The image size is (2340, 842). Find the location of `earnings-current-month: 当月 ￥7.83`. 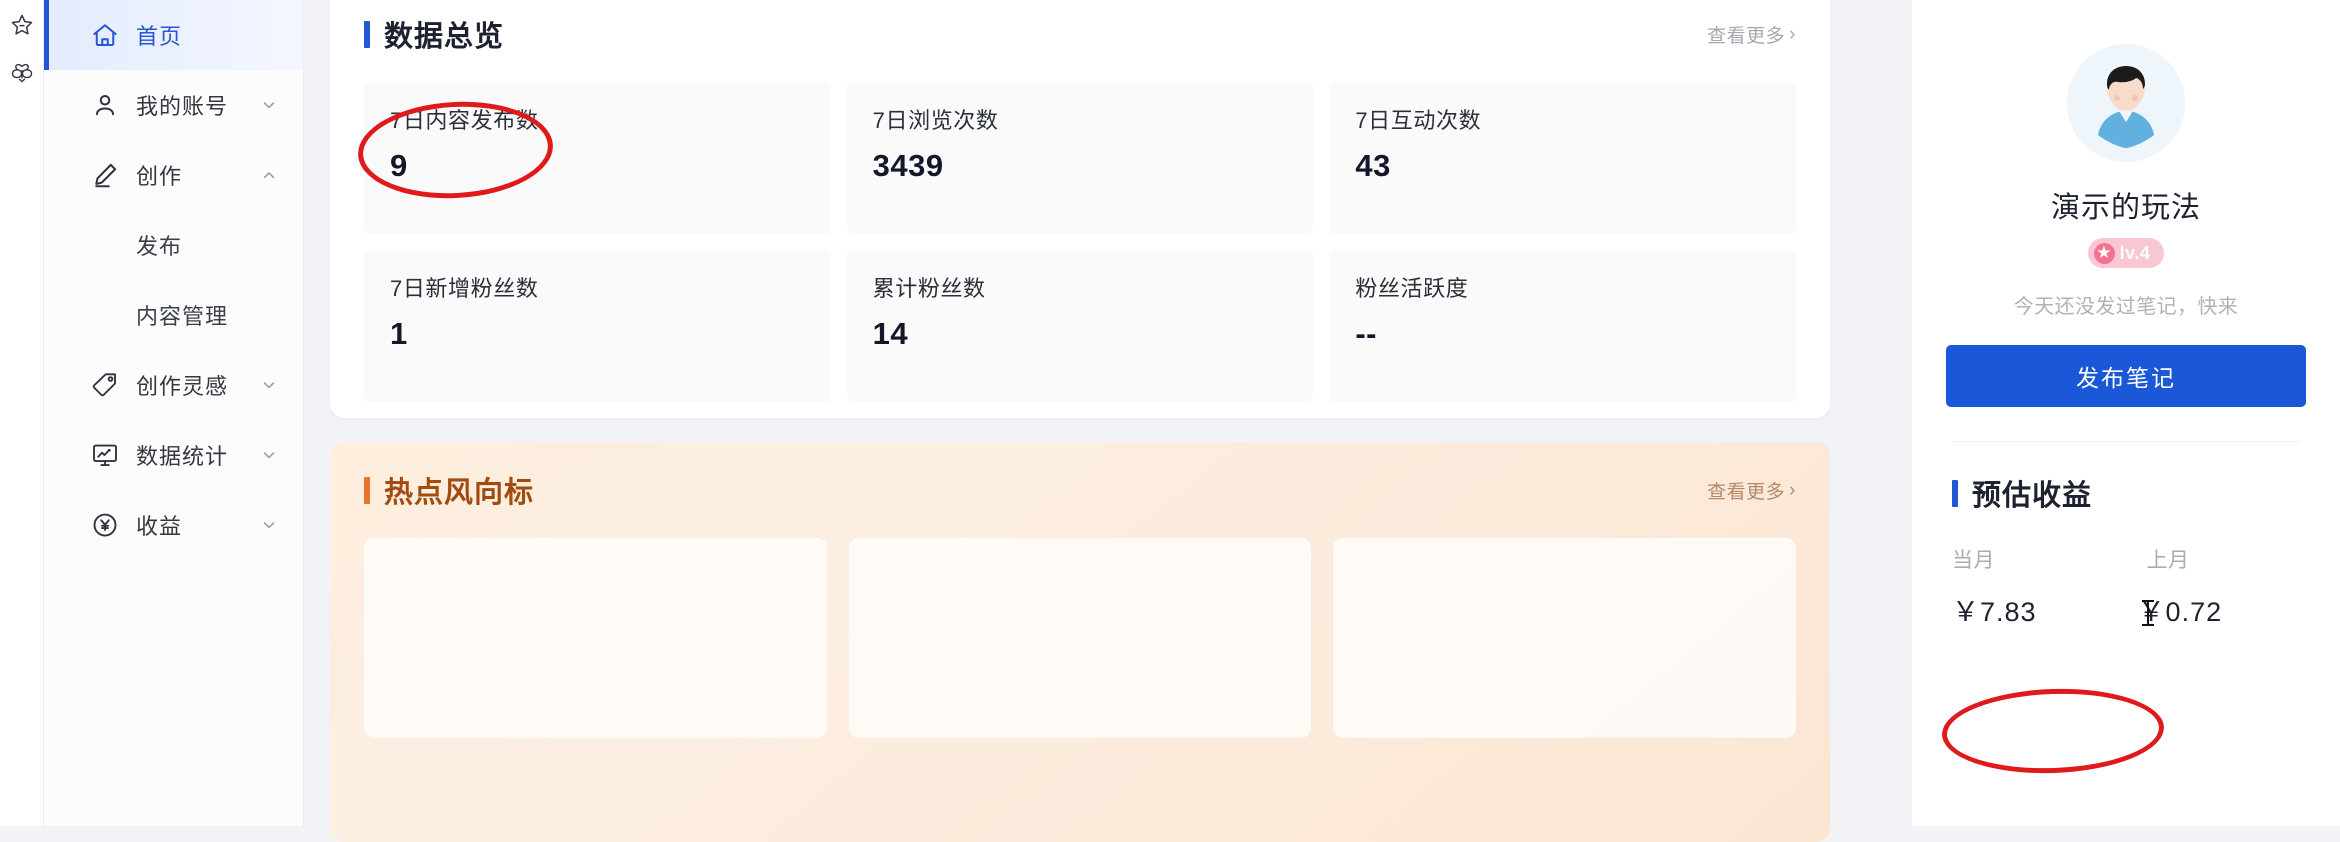

earnings-current-month: 当月 ￥7.83 is located at coordinates (1994, 586).